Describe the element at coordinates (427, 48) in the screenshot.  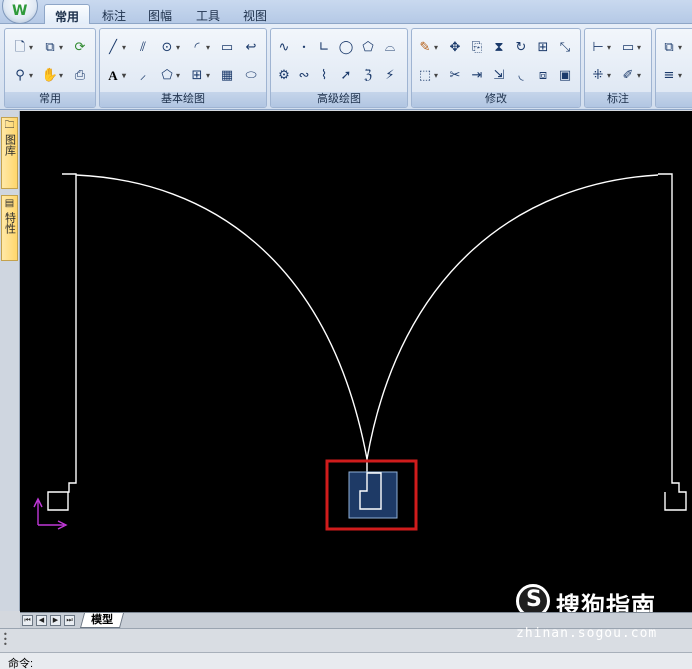
I see `erase-icon: ✎` at that location.